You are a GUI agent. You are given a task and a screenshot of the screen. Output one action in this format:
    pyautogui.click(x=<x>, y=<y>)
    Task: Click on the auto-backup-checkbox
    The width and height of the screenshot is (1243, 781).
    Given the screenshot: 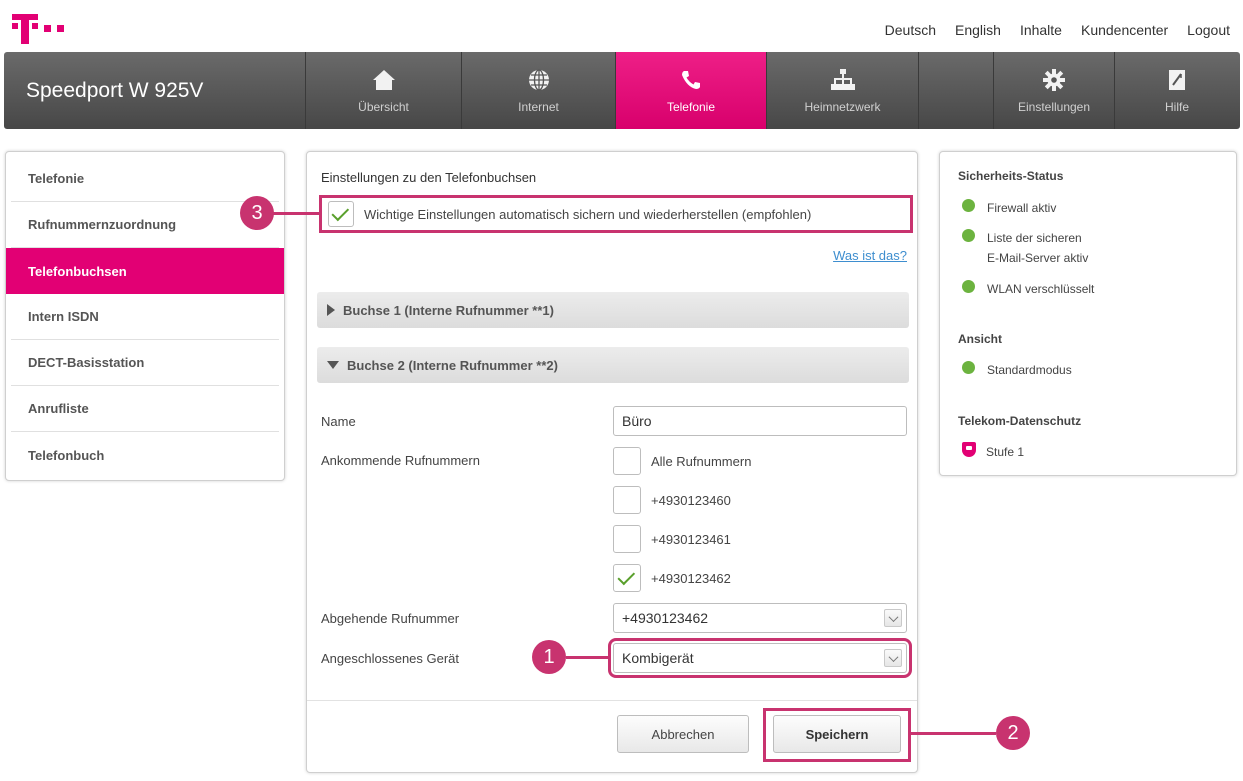 What is the action you would take?
    pyautogui.click(x=341, y=214)
    